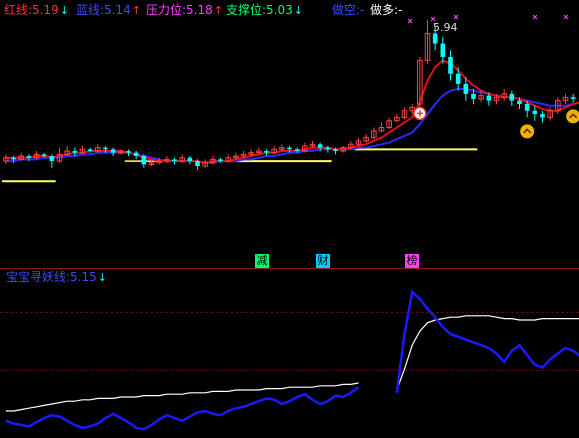  Describe the element at coordinates (323, 261) in the screenshot. I see `tag-wealth: 财` at that location.